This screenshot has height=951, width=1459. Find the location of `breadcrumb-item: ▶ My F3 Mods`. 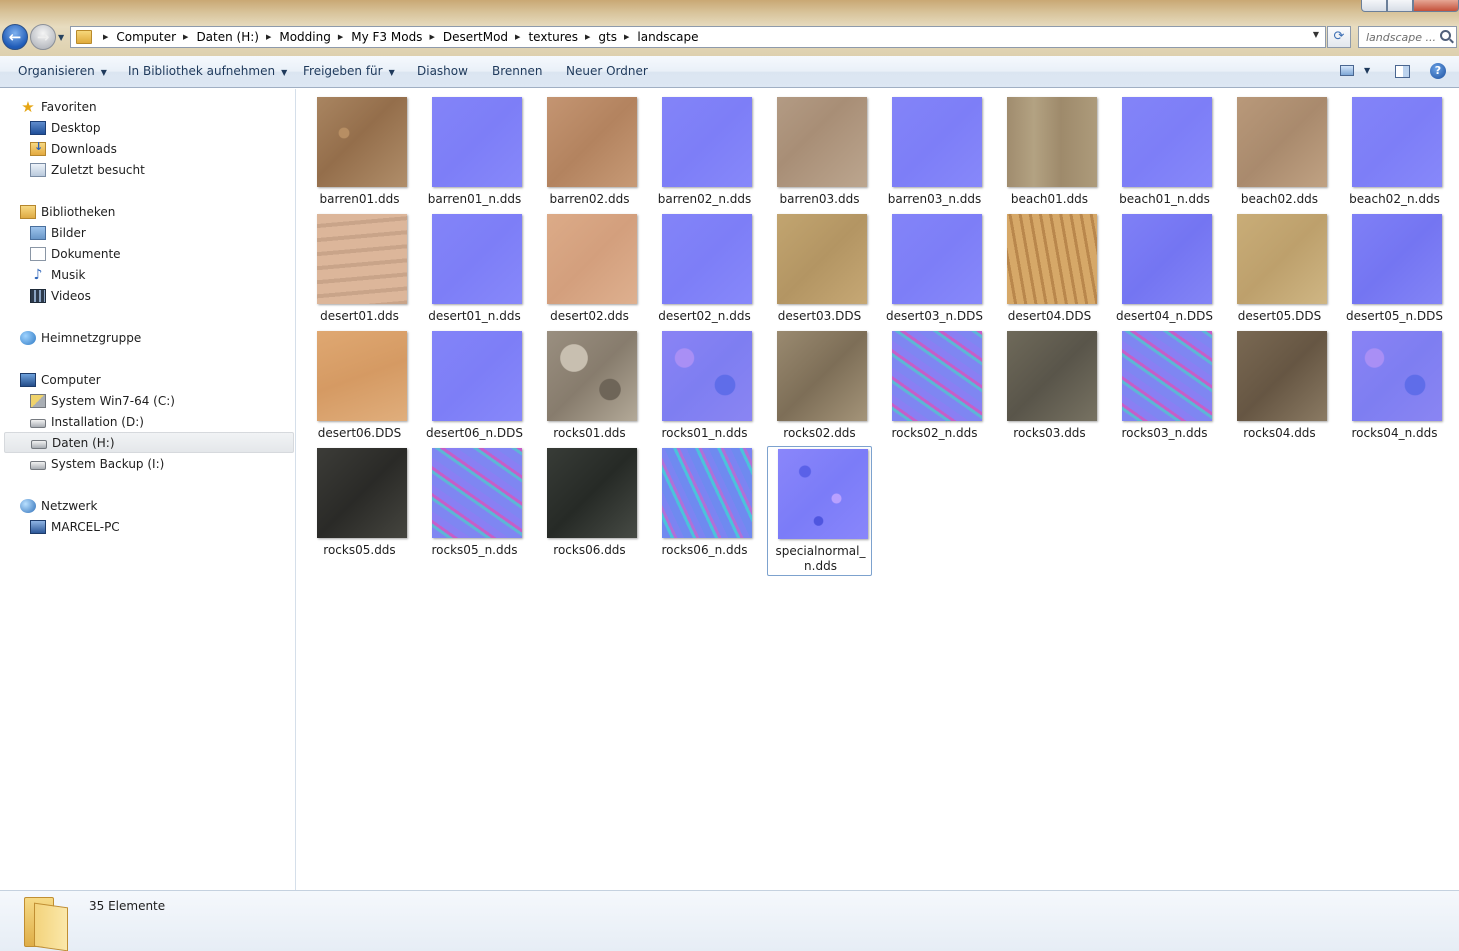

breadcrumb-item: ▶ My F3 Mods is located at coordinates (377, 37).